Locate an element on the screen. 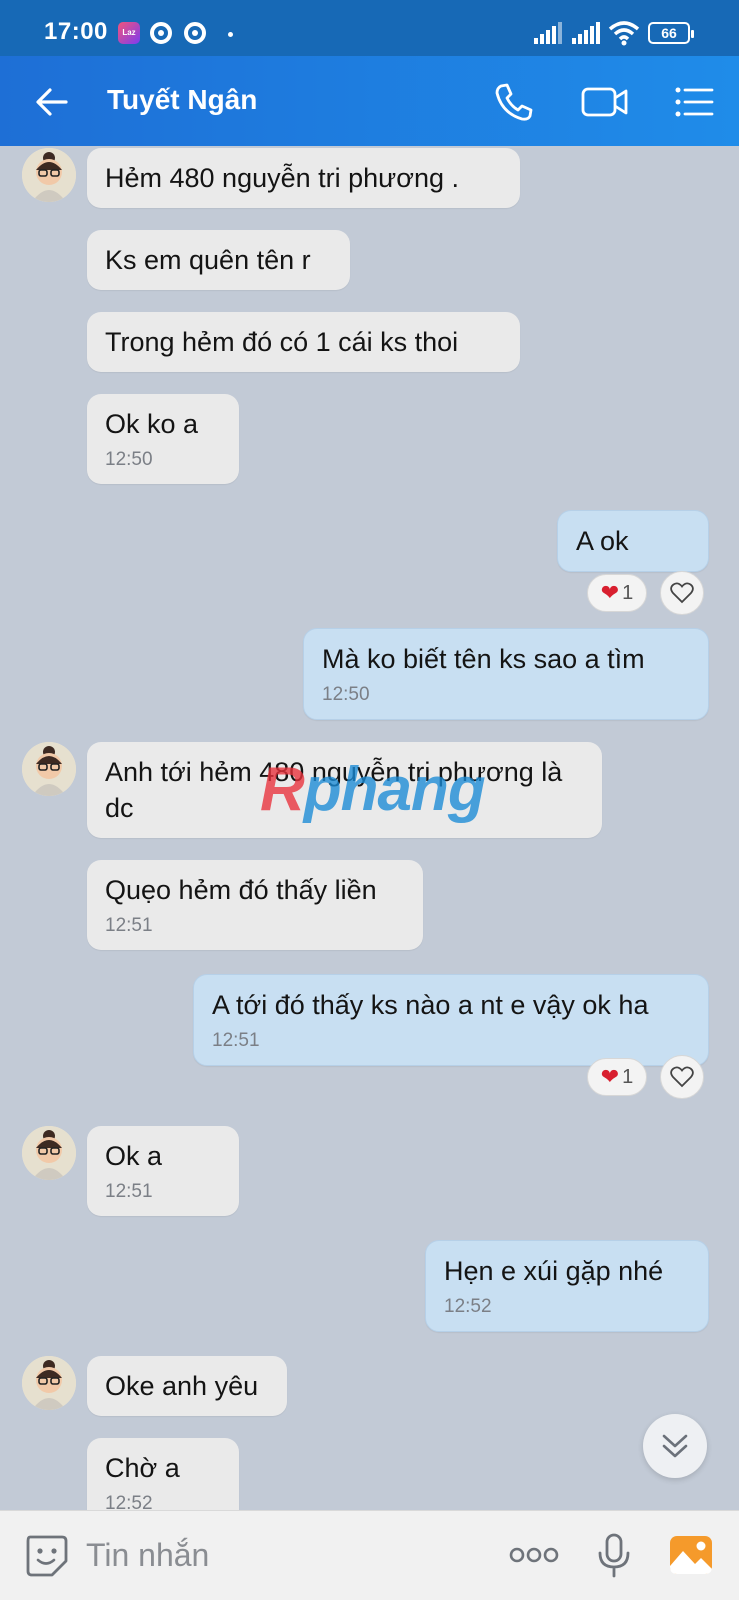  message-text: Hẻm 480 nguyễn tri phương . is located at coordinates (282, 178).